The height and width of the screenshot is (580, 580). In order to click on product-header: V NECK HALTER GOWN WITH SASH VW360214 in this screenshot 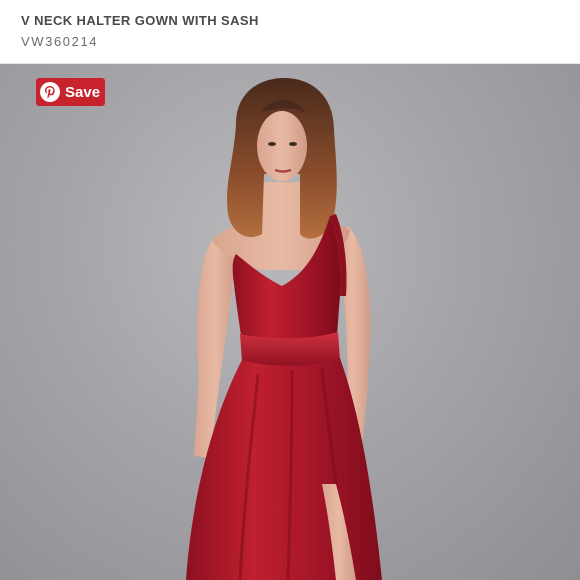, I will do `click(290, 32)`.